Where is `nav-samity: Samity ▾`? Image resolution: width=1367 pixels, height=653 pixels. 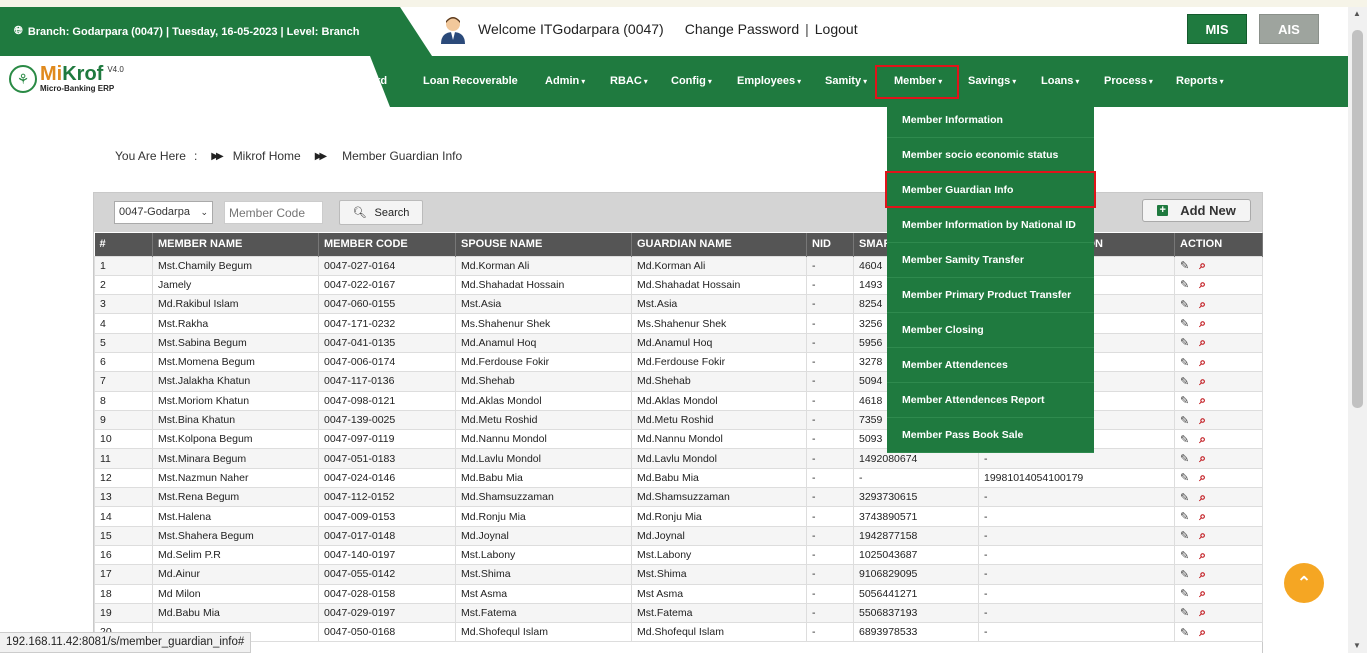 nav-samity: Samity ▾ is located at coordinates (846, 81).